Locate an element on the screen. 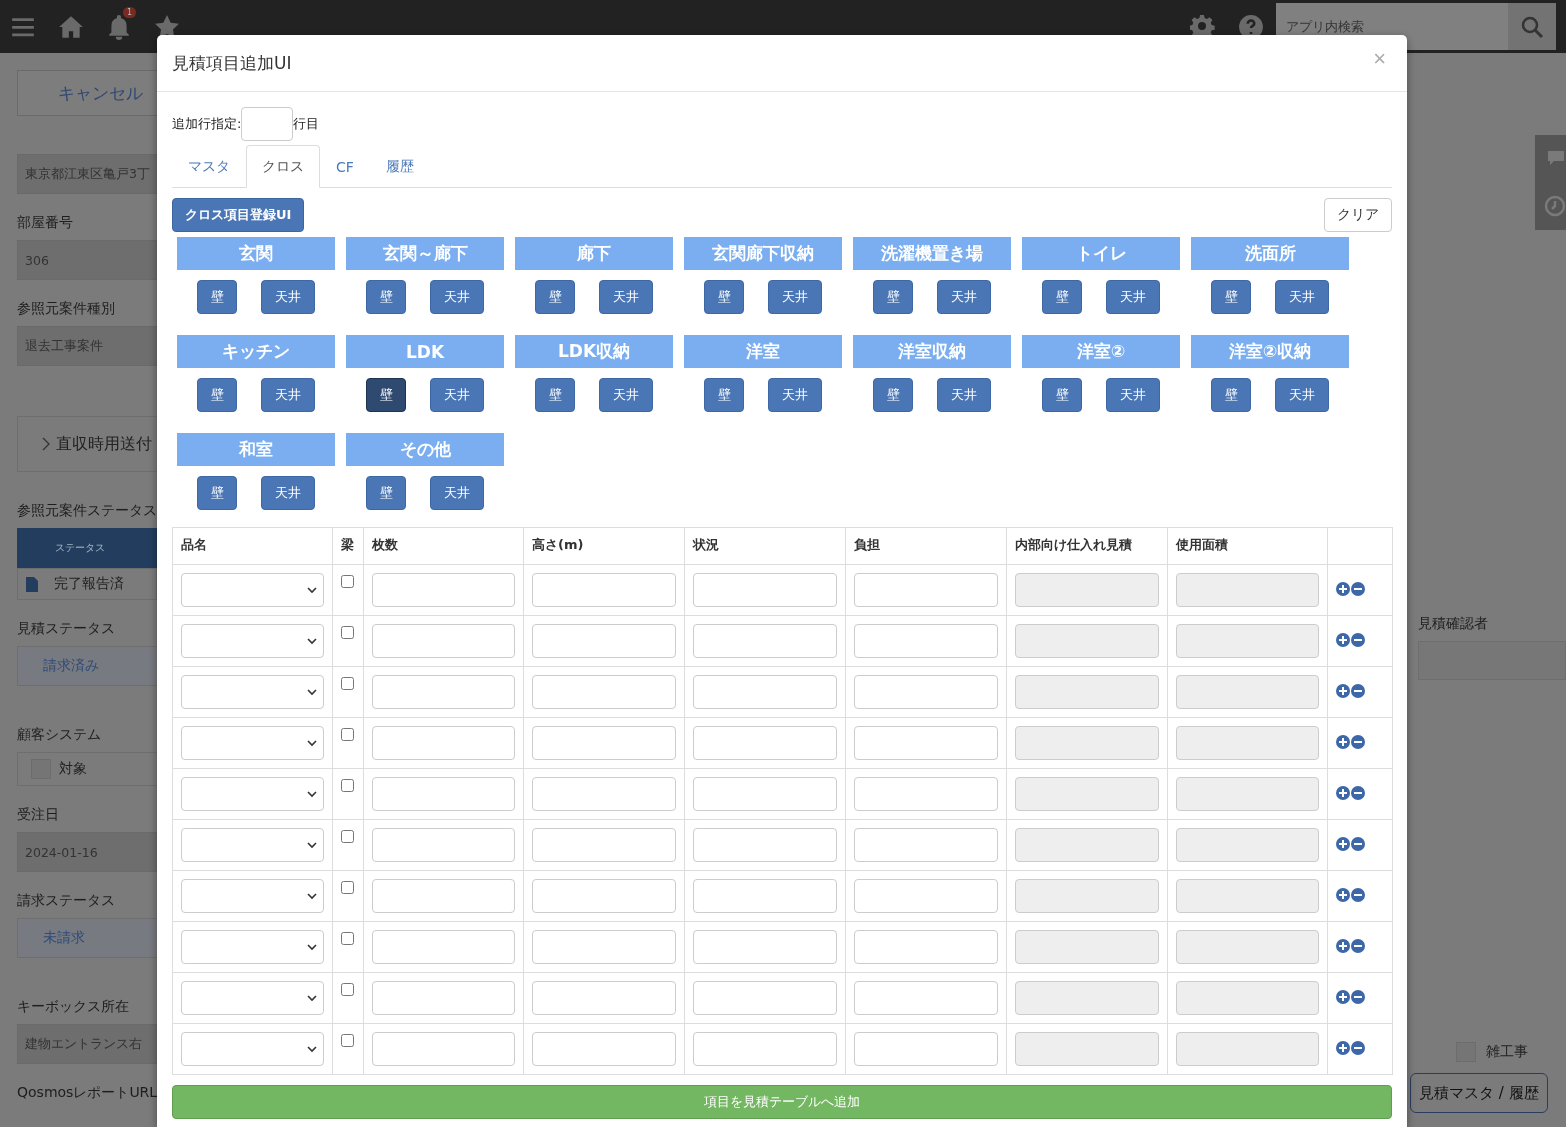 The width and height of the screenshot is (1566, 1127). history-button: 見積マスタ / 履歴 is located at coordinates (1479, 1093).